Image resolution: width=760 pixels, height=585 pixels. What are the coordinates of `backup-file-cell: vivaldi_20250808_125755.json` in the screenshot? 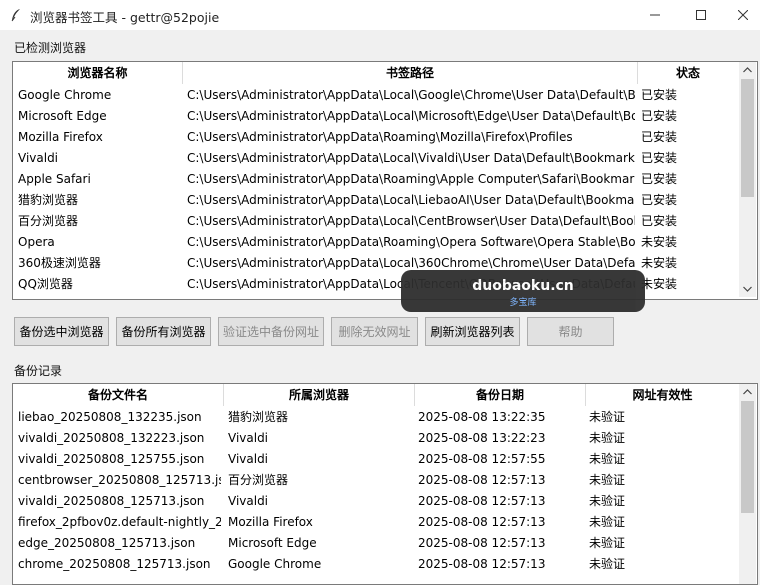 It's located at (111, 459).